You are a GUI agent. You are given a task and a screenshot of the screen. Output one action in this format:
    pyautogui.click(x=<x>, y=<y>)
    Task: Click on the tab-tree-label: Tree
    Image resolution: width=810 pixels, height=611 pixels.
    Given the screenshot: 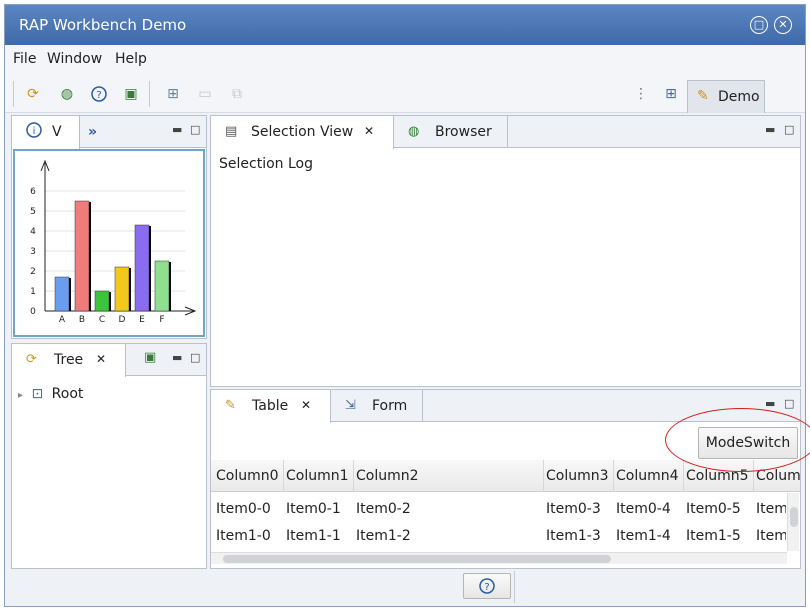 What is the action you would take?
    pyautogui.click(x=69, y=360)
    